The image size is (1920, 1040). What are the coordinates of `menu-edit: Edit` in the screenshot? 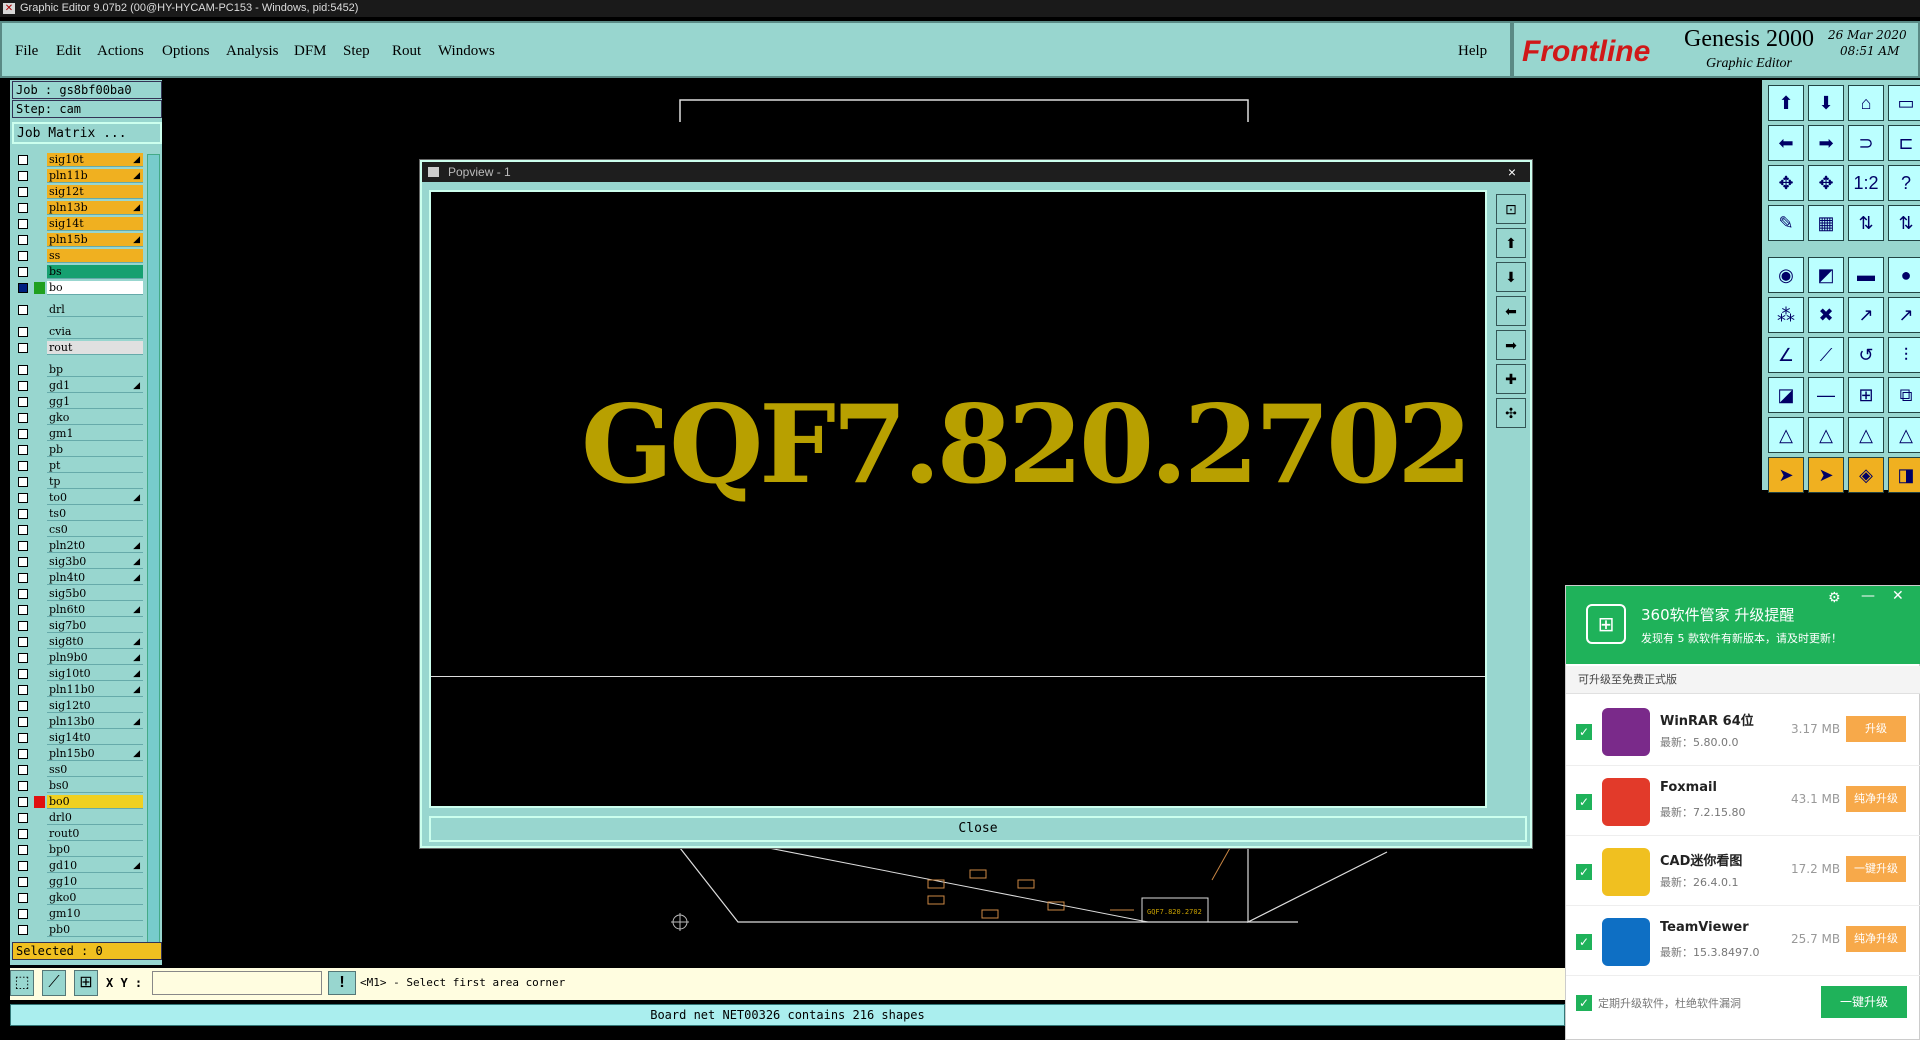 It's located at (68, 51).